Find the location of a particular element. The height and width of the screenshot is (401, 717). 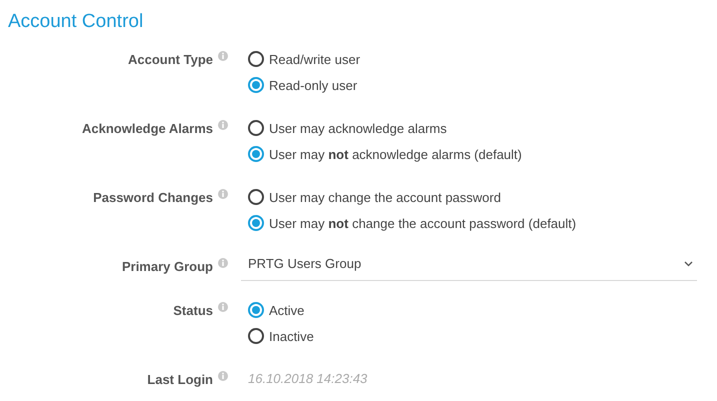

section-title: Account Control is located at coordinates (76, 22).